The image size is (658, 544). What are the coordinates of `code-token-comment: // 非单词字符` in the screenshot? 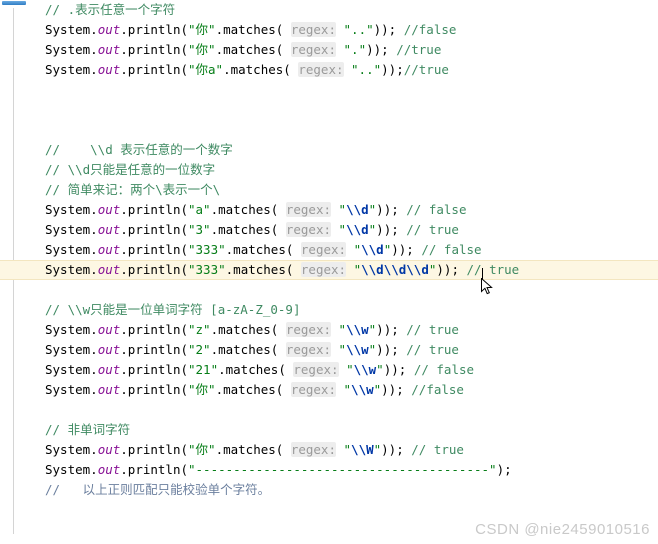 It's located at (88, 429).